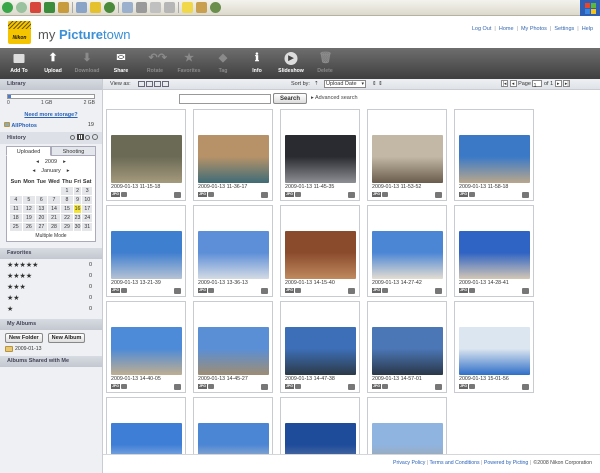 This screenshot has height=473, width=600. What do you see at coordinates (88, 137) in the screenshot?
I see `calendar-radio-icon` at bounding box center [88, 137].